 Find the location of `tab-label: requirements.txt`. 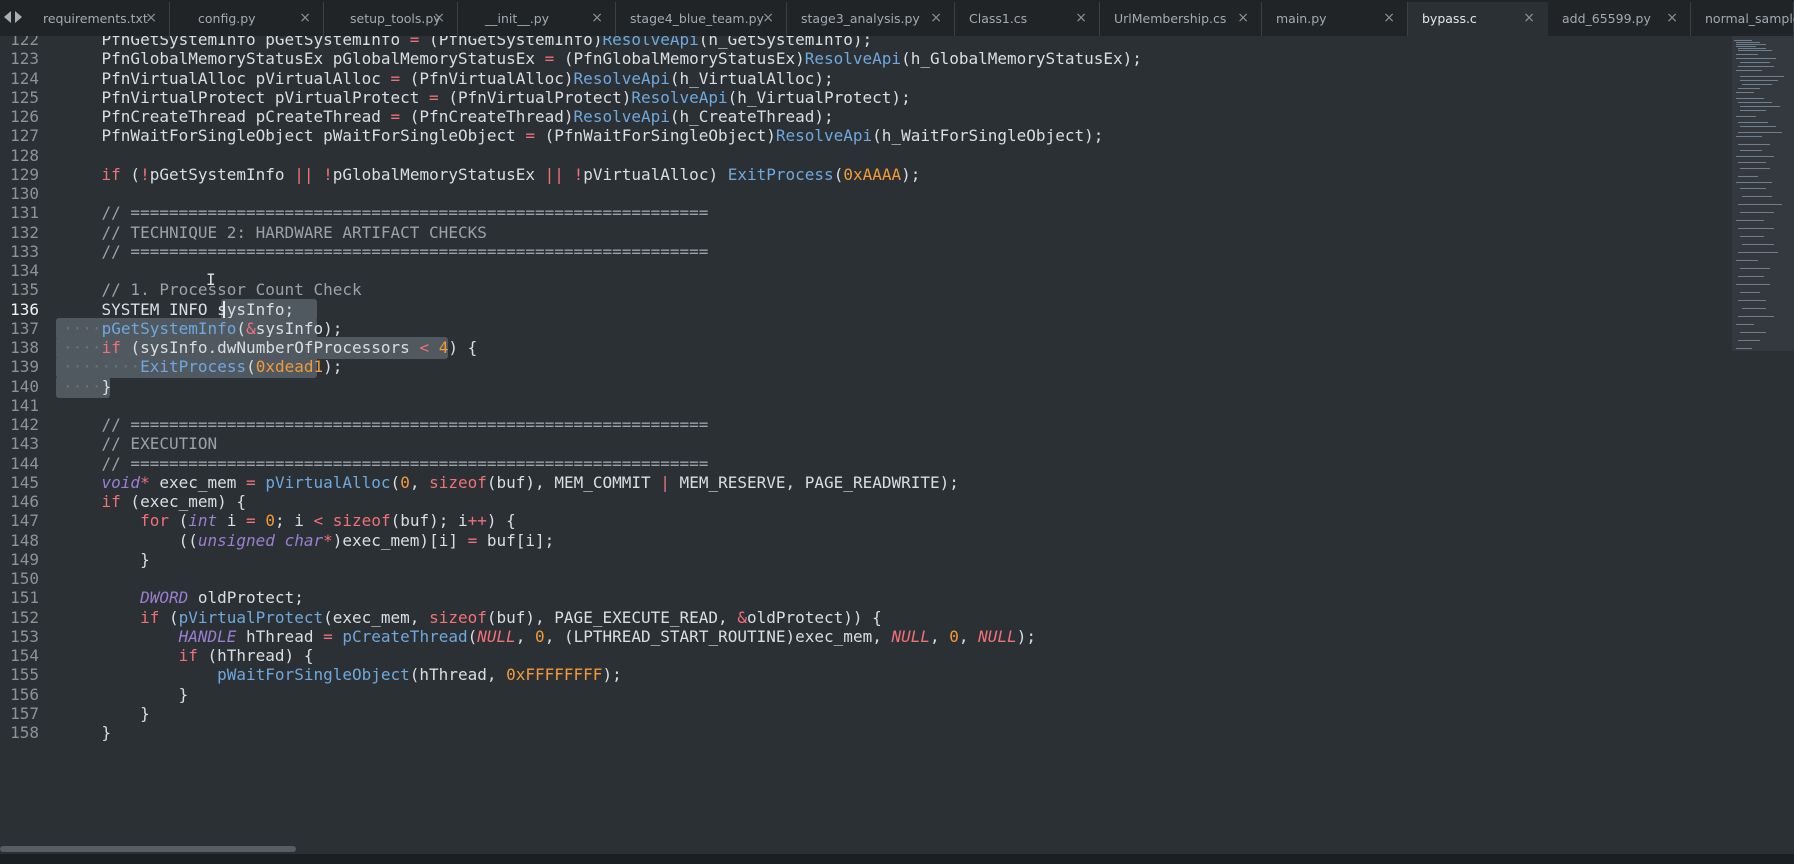

tab-label: requirements.txt is located at coordinates (95, 18).